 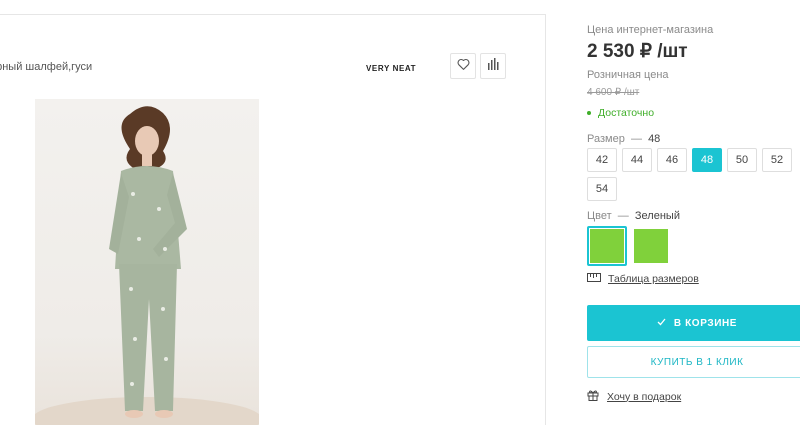 What do you see at coordinates (628, 75) in the screenshot?
I see `retail-price-label: Розничная цена` at bounding box center [628, 75].